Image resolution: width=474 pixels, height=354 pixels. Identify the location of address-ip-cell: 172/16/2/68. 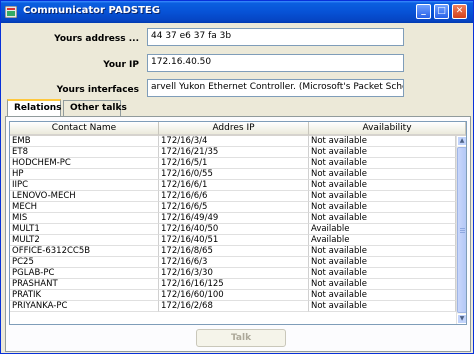
(234, 306).